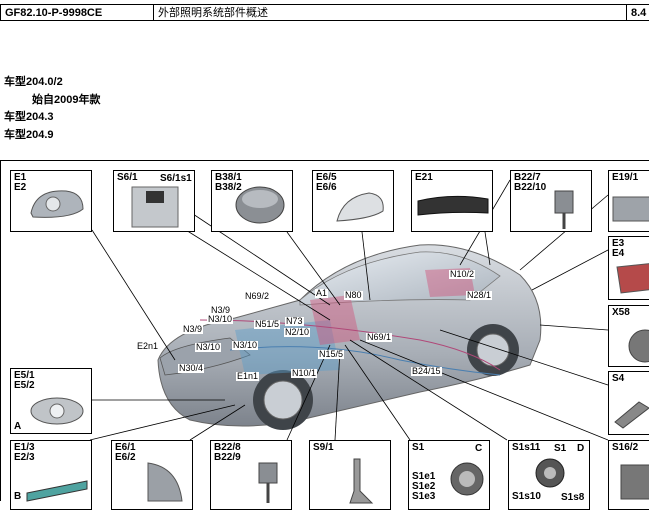 The width and height of the screenshot is (649, 510). Describe the element at coordinates (331, 354) in the screenshot. I see `callout: N15/5` at that location.